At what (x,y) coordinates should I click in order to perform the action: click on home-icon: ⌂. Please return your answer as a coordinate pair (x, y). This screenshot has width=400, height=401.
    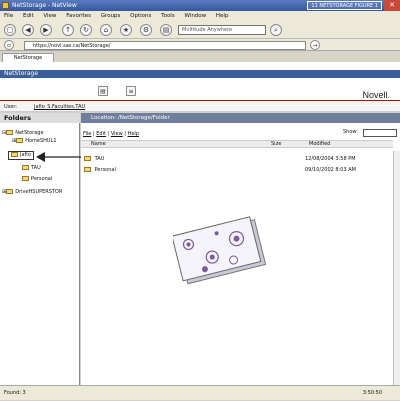
    Looking at the image, I should click on (106, 30).